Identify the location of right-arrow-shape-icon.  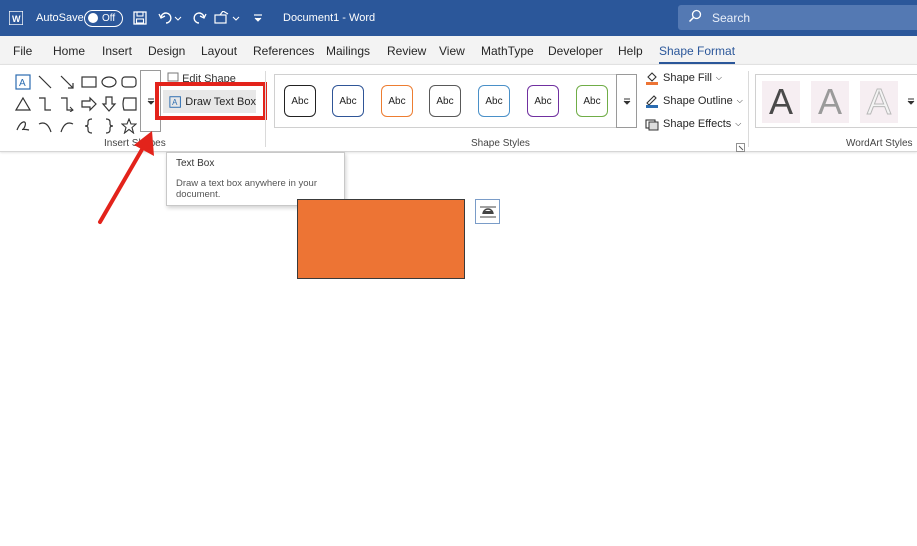
(89, 104).